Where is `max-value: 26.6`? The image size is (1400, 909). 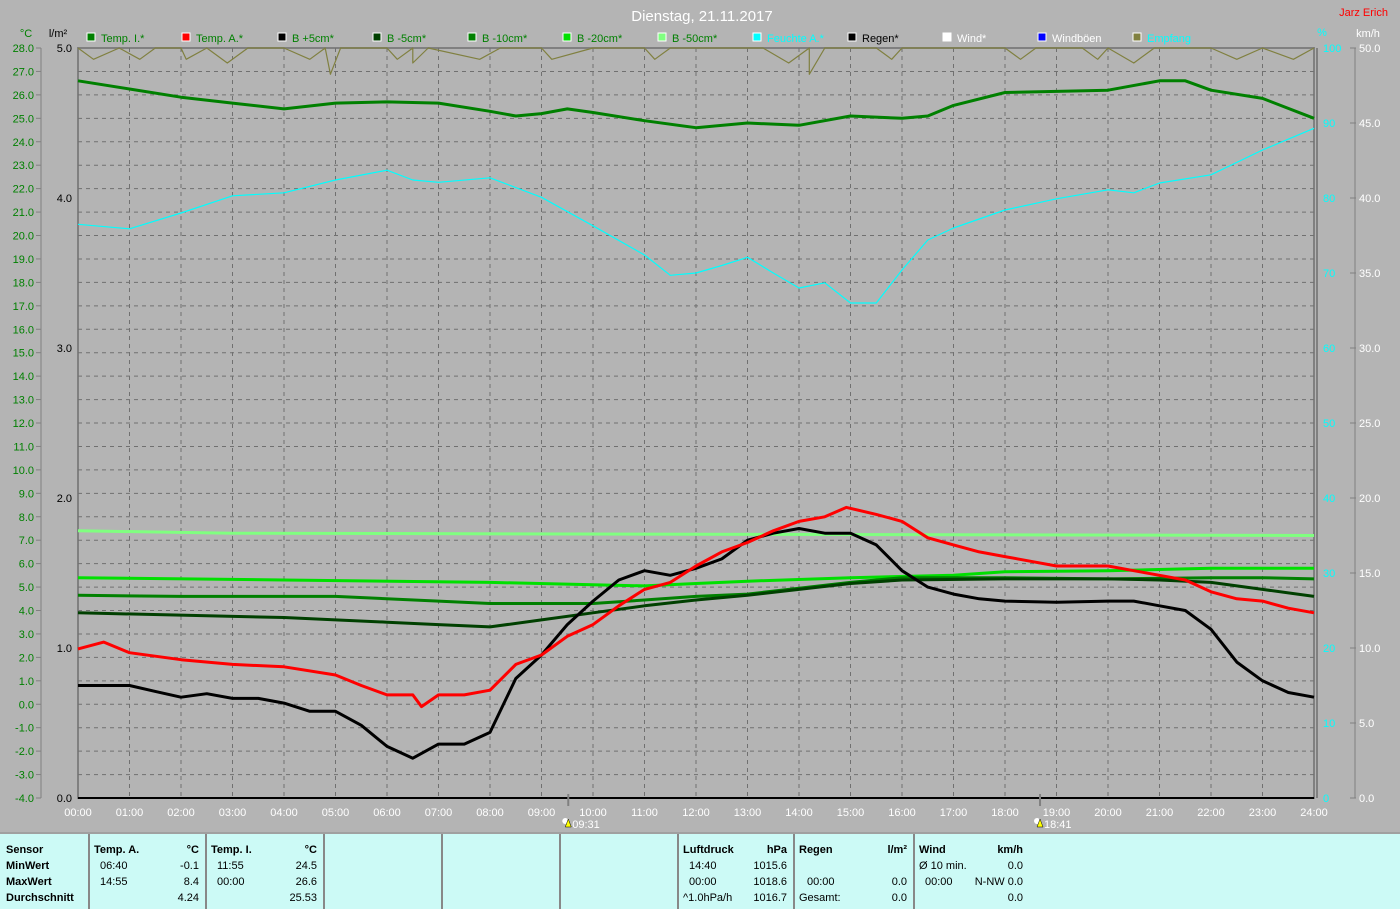 max-value: 26.6 is located at coordinates (306, 882).